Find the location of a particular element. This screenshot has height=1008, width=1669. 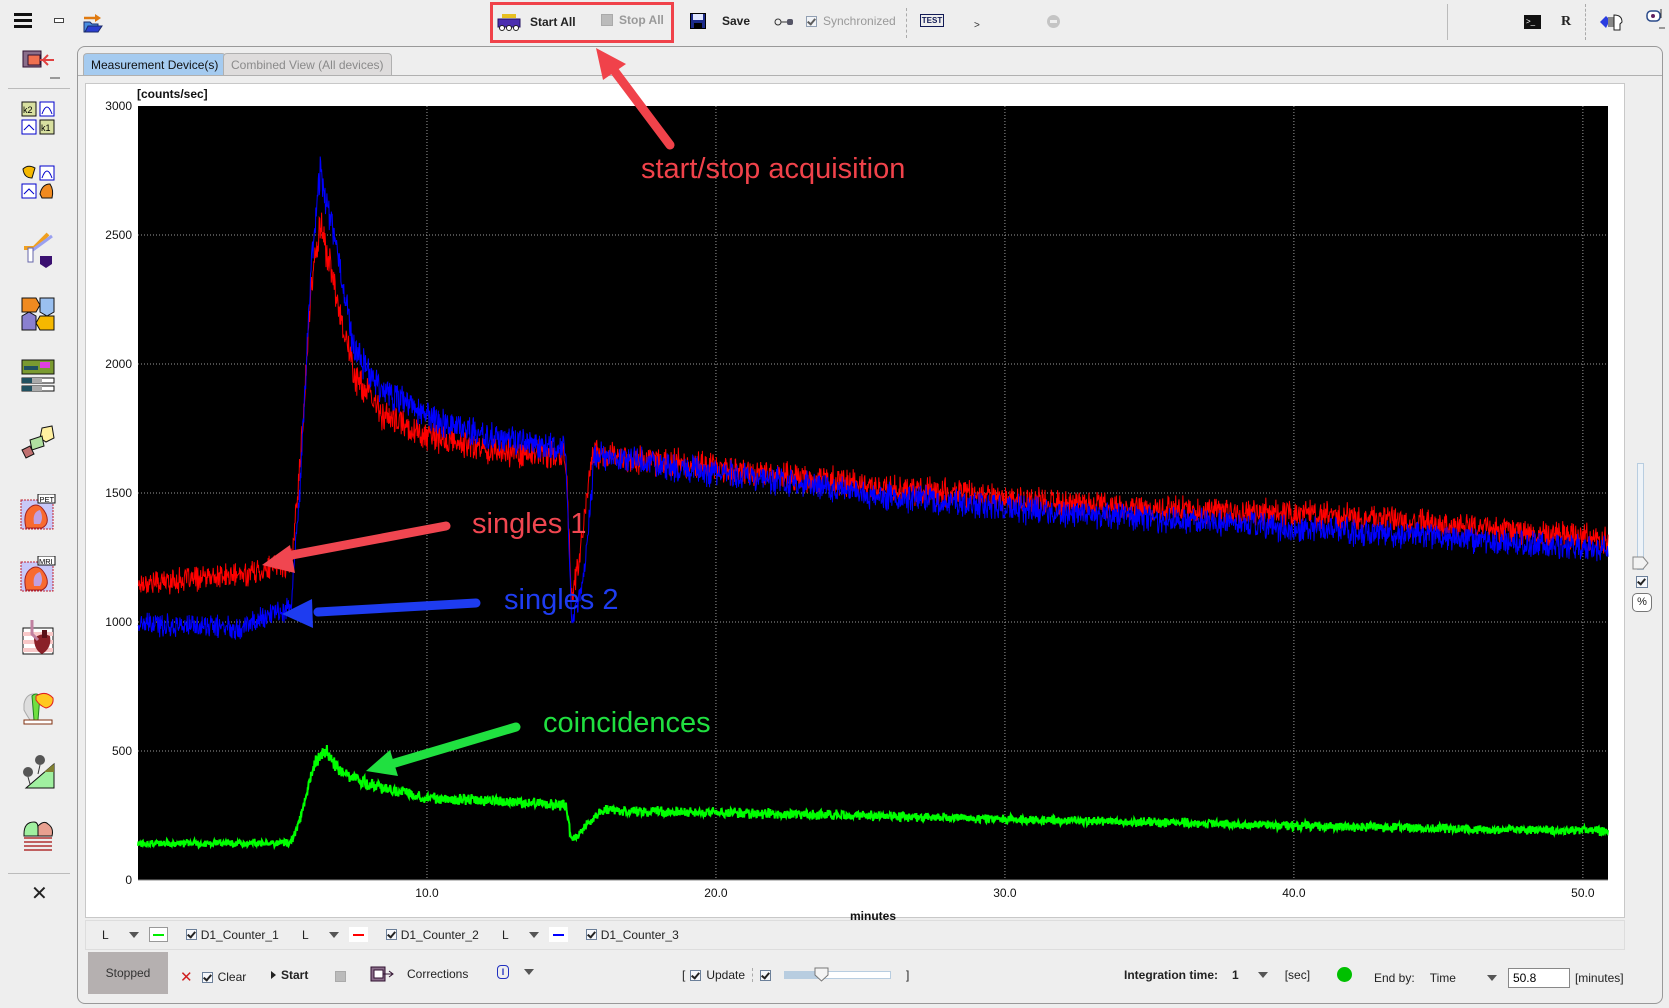

x-tick-label: 30.0 is located at coordinates (1005, 893).